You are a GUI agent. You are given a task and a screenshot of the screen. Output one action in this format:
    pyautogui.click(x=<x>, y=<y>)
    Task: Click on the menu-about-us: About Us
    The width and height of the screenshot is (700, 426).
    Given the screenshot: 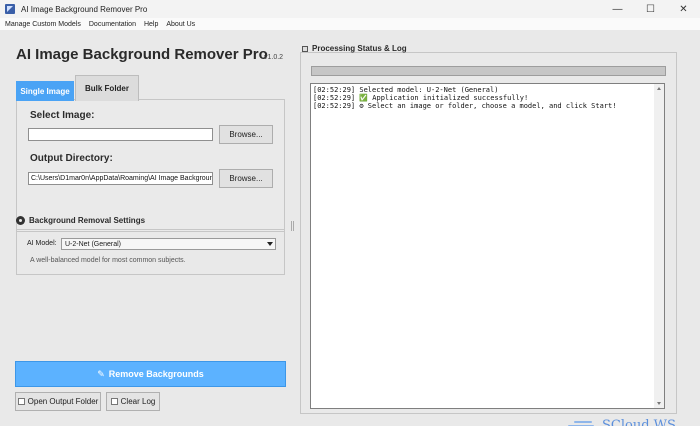 What is the action you would take?
    pyautogui.click(x=180, y=24)
    